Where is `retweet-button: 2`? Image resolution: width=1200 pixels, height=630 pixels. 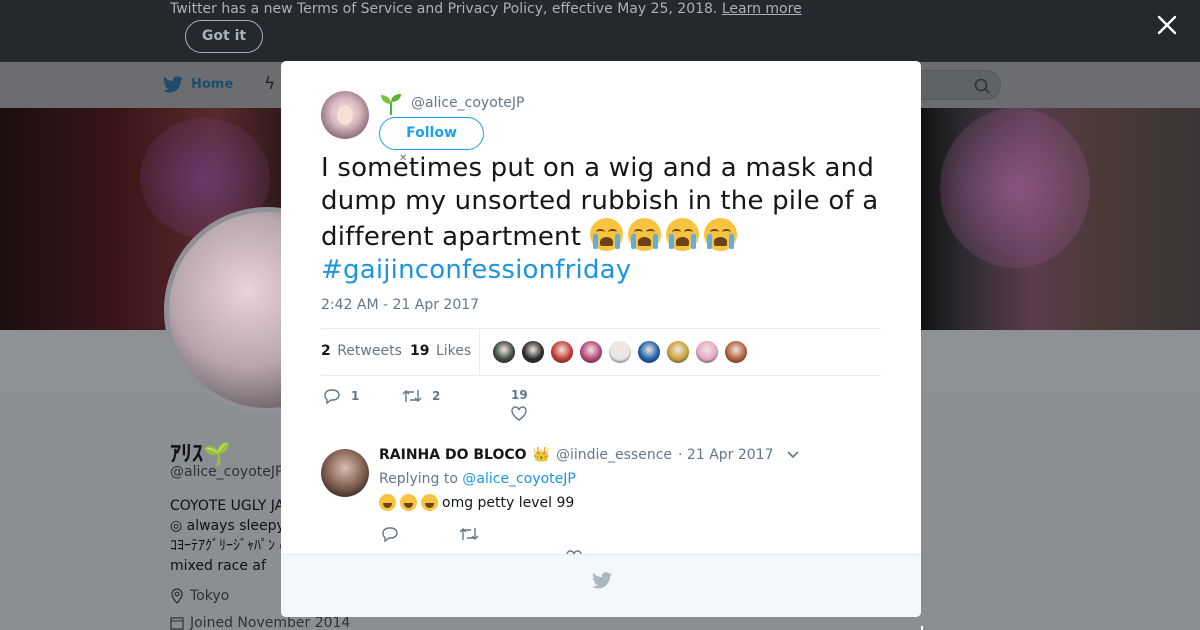
retweet-button: 2 is located at coordinates (421, 396).